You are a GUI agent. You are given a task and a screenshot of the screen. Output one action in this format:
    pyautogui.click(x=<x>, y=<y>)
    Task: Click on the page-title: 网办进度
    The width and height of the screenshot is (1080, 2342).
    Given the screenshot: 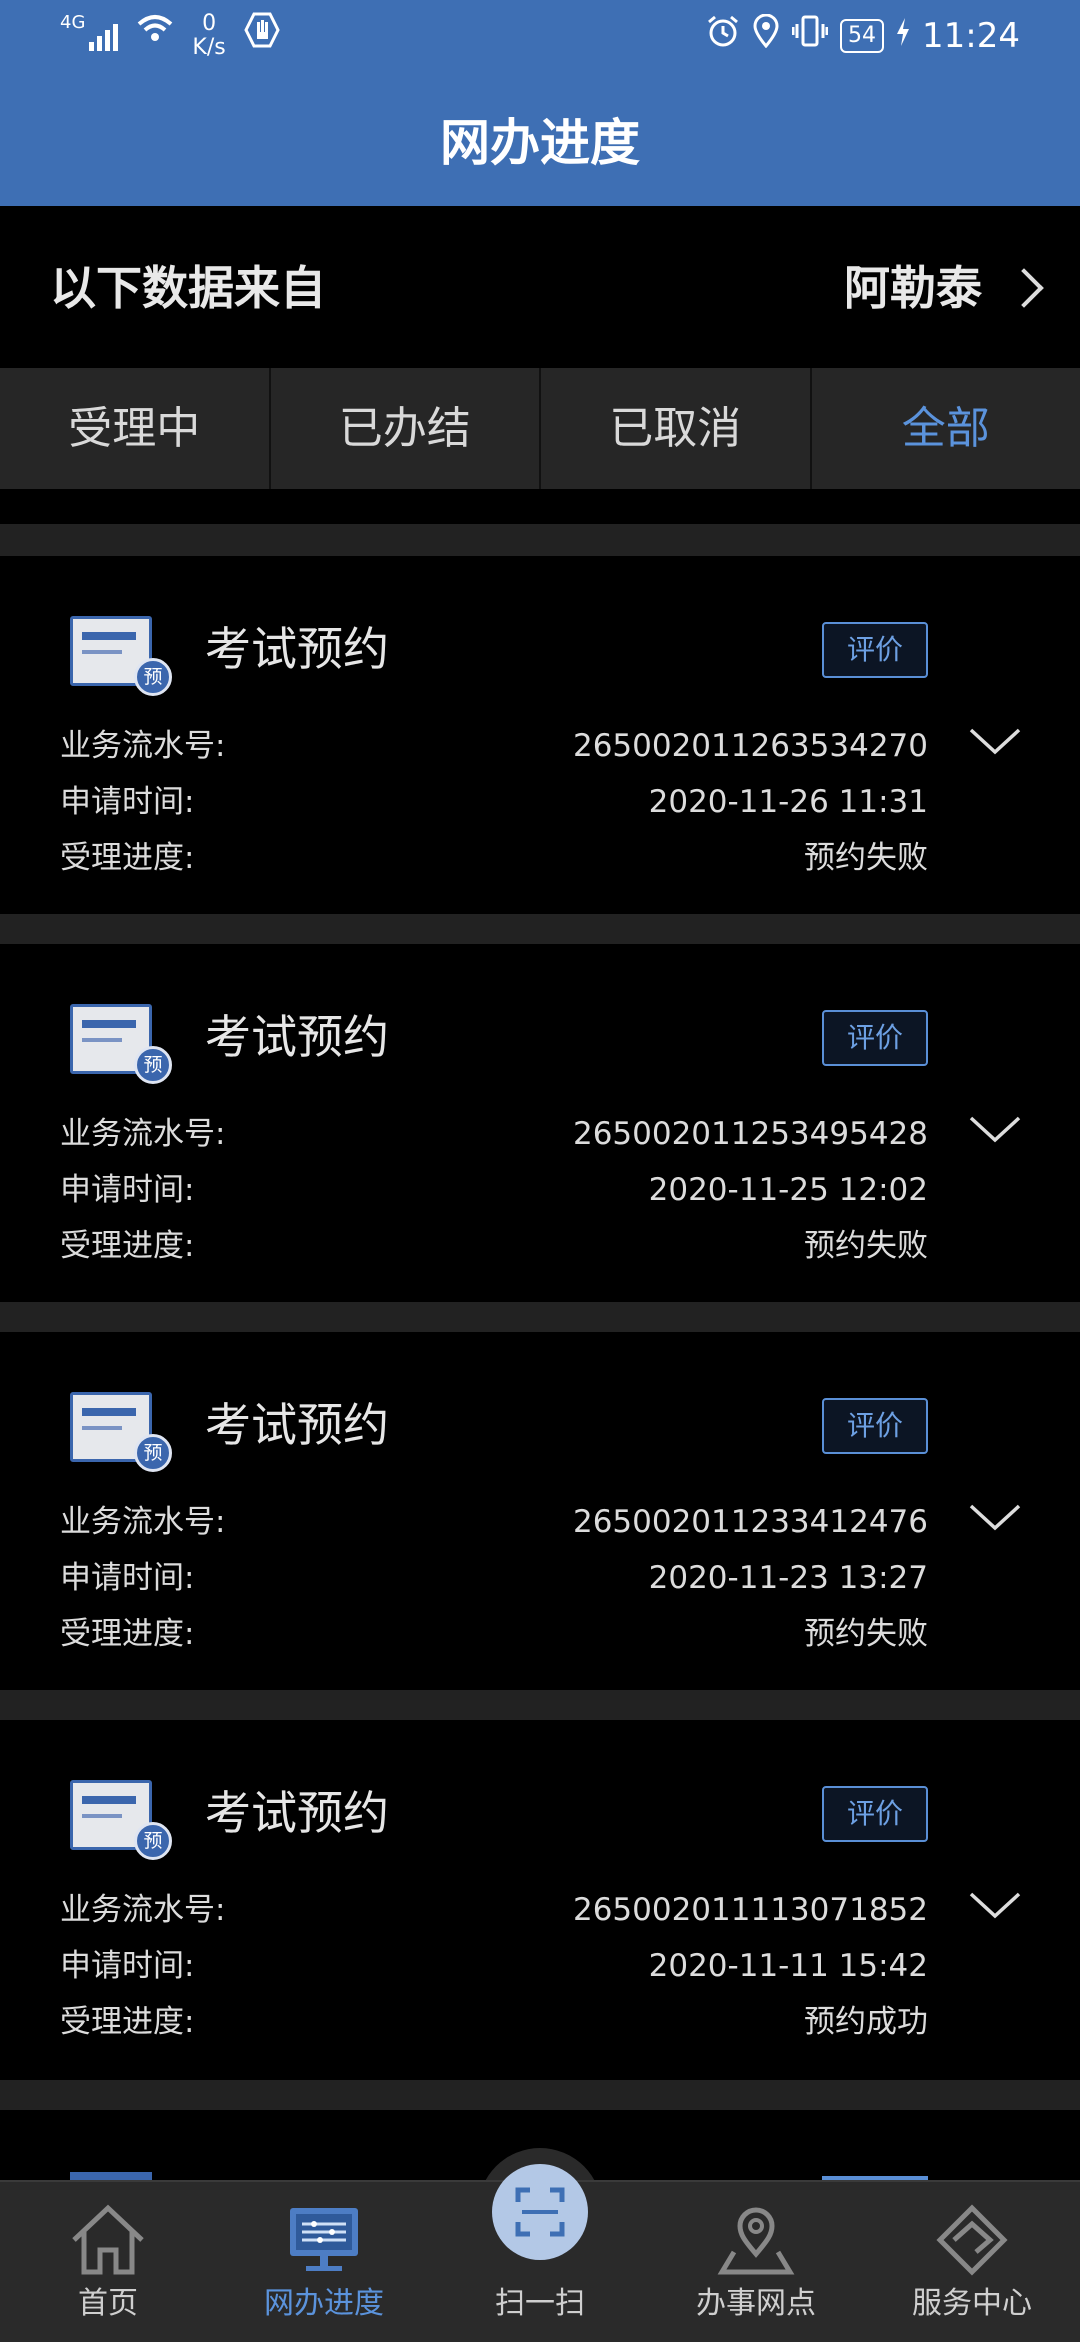 What is the action you would take?
    pyautogui.click(x=540, y=143)
    